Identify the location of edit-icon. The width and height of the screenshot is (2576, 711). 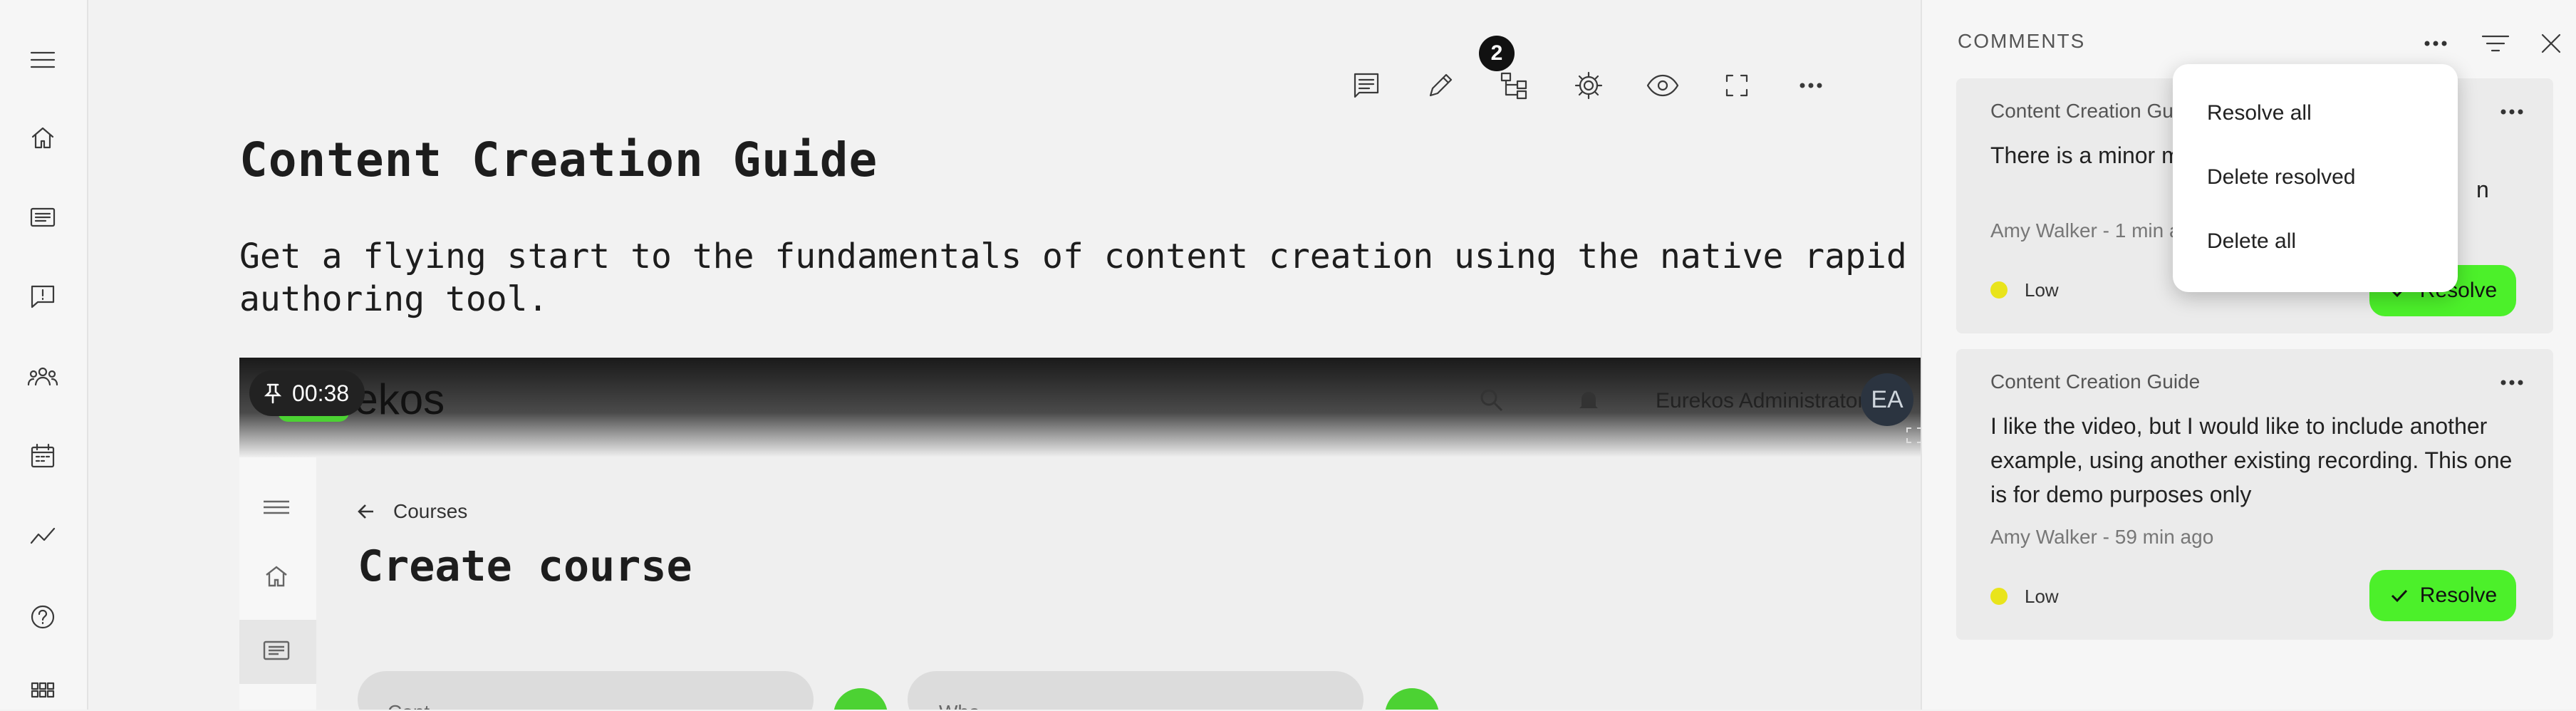
(1440, 85).